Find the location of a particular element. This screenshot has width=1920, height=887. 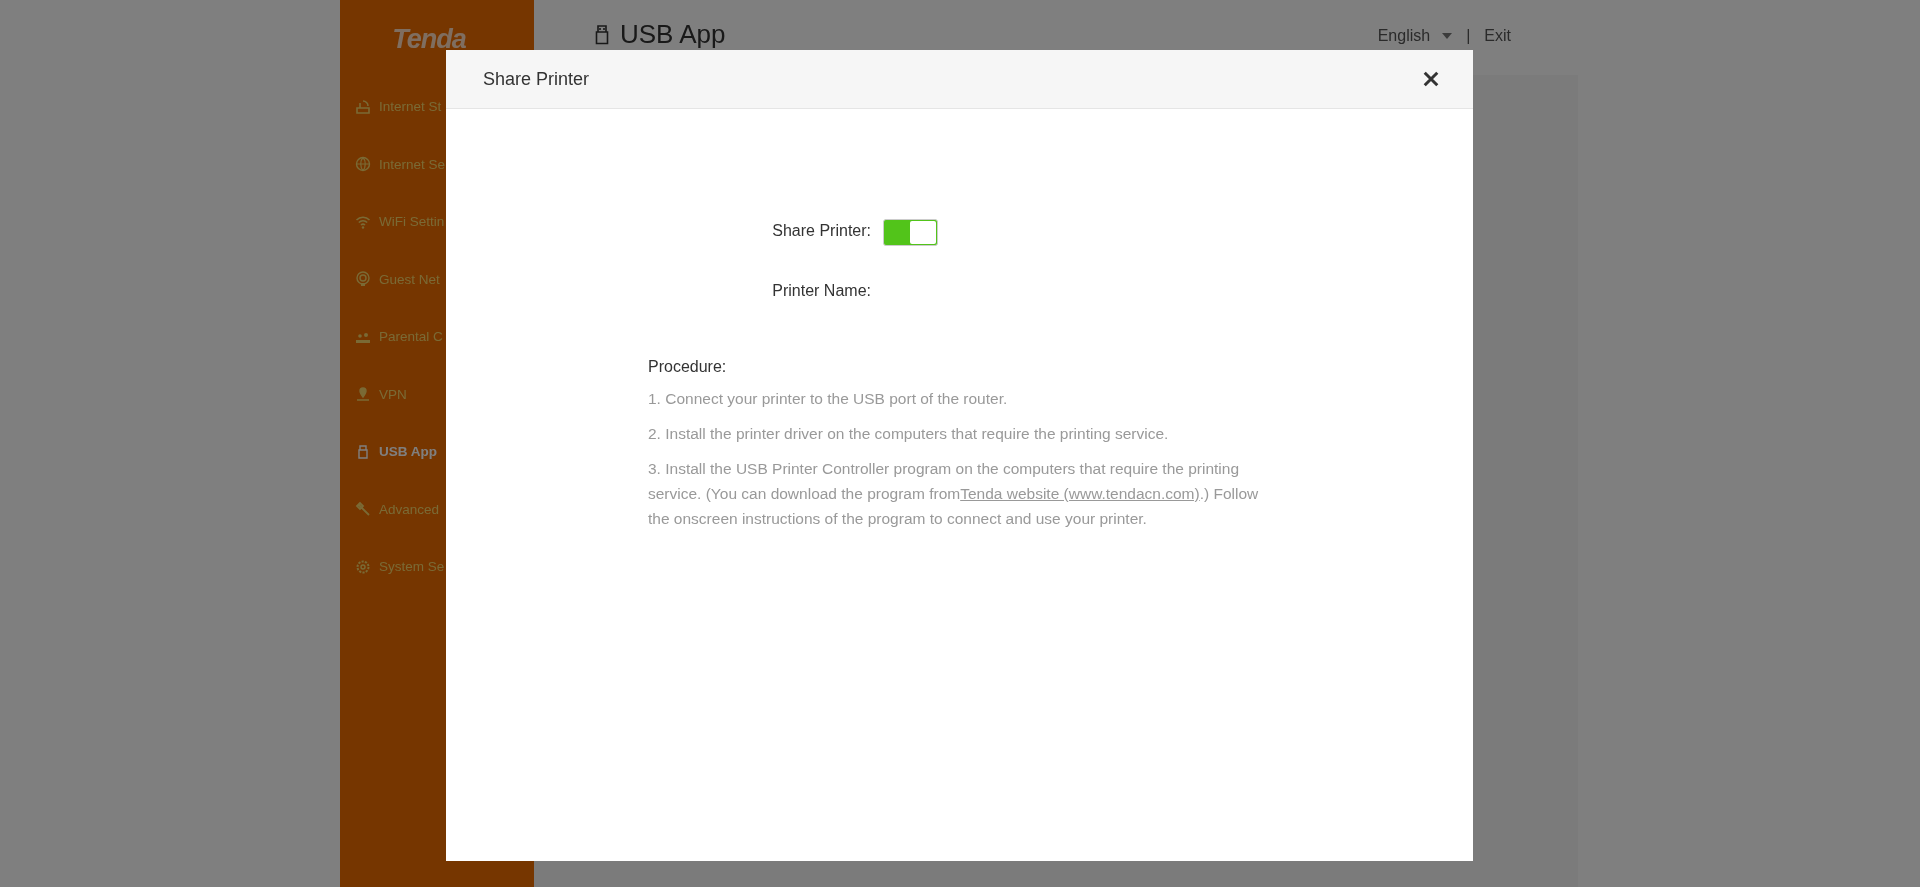

procedure-step: 2. Install the printer driver on the computers that require the printing service. is located at coordinates (960, 433).